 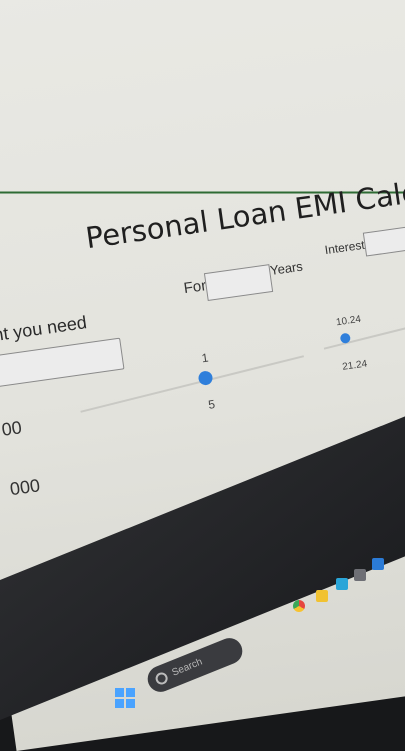 I want to click on tenure-input, so click(x=238, y=283).